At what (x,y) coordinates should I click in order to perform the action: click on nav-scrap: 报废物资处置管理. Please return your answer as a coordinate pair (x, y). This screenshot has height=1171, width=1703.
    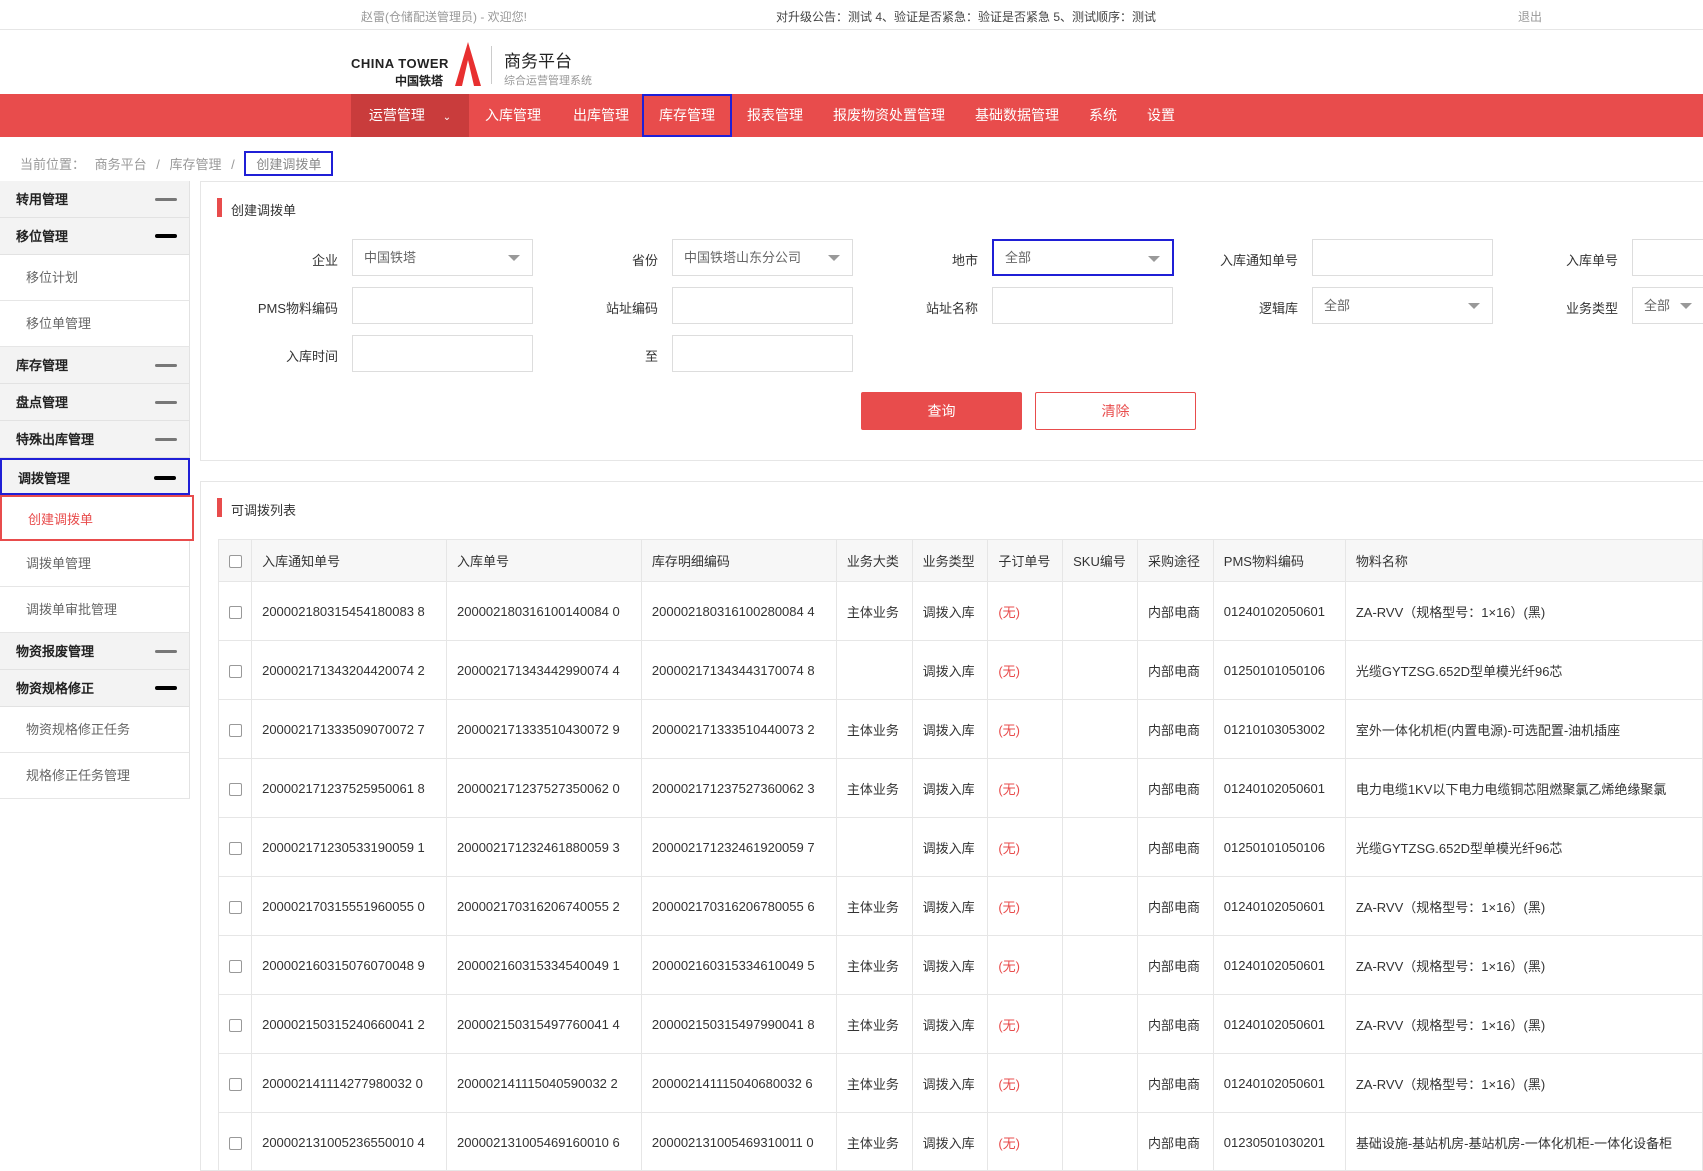
    Looking at the image, I should click on (889, 115).